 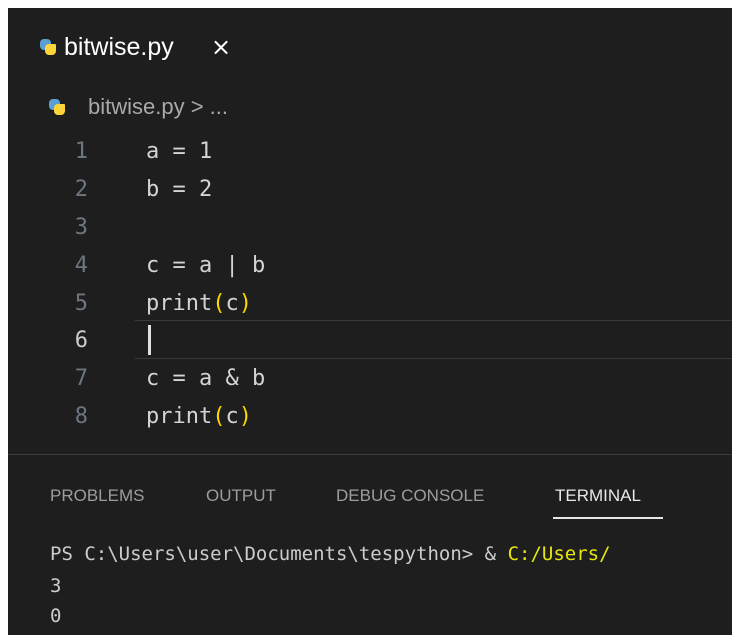 I want to click on tab-output: OUTPUT, so click(x=241, y=496).